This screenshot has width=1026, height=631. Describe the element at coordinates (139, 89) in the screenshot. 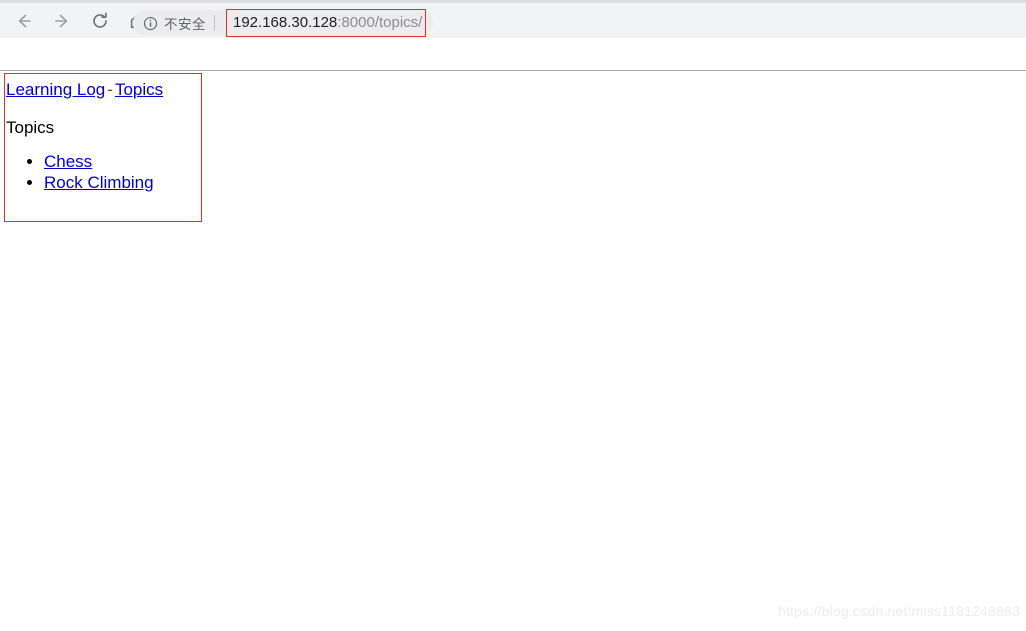

I see `breadcrumb-link-topics: Topics` at that location.